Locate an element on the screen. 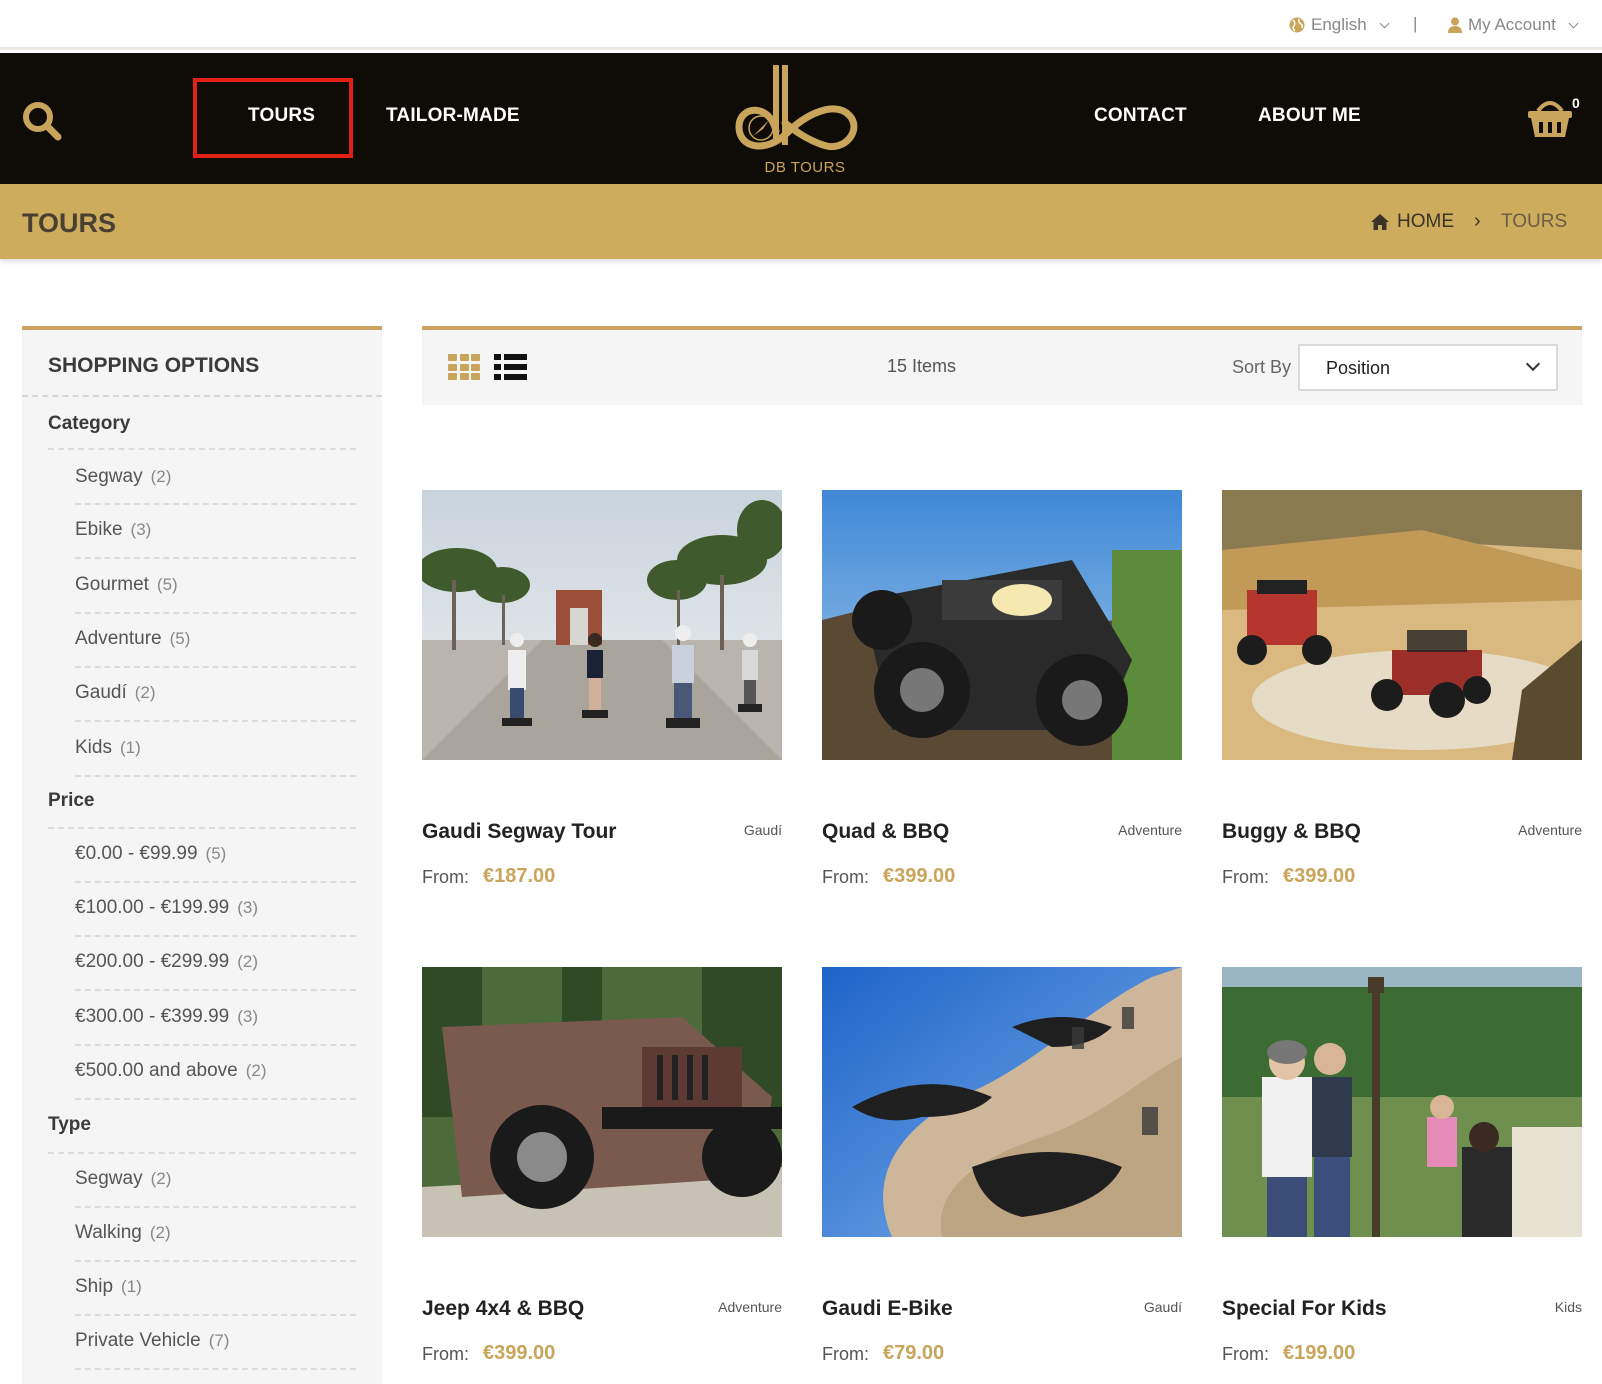 The height and width of the screenshot is (1384, 1602). filter-label: Kids is located at coordinates (93, 747).